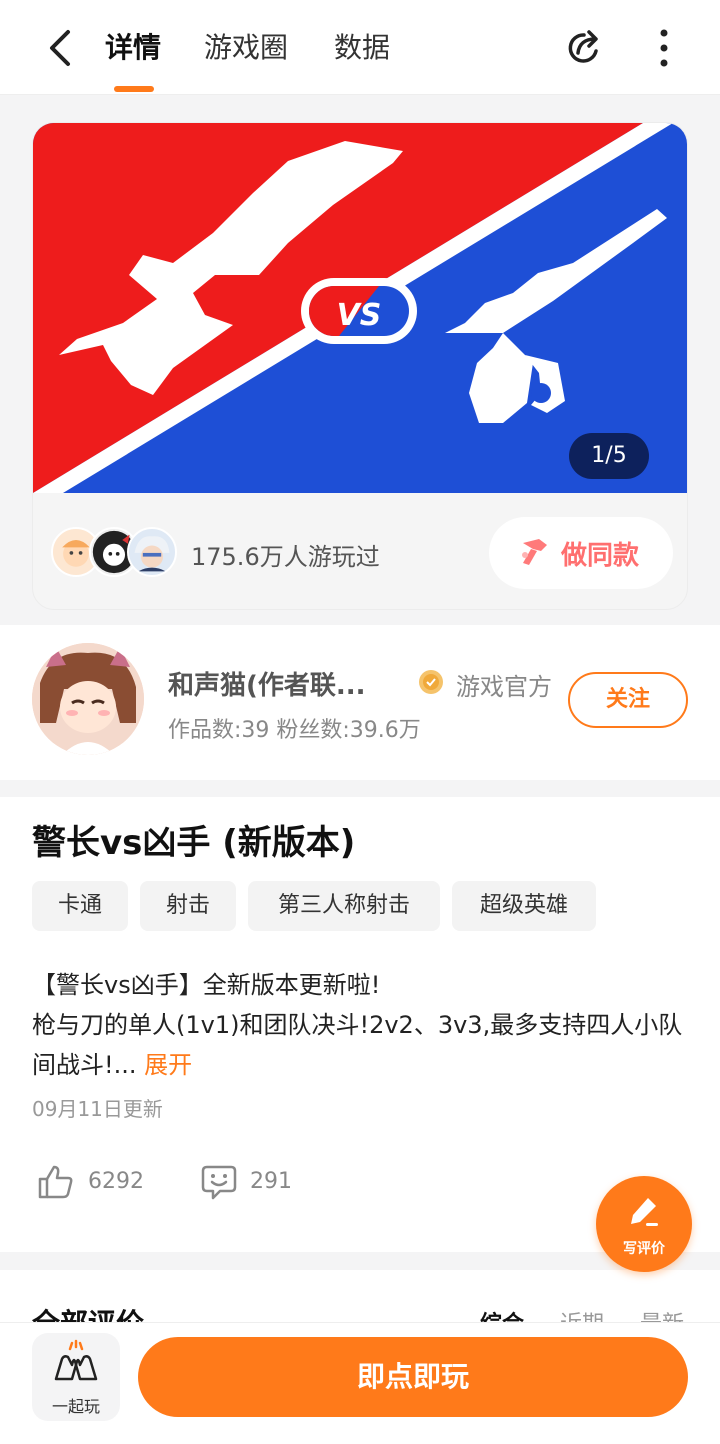 The image size is (720, 1444). What do you see at coordinates (360, 1300) in the screenshot?
I see `reviews-header: 全部评价 综合 近期 最新` at bounding box center [360, 1300].